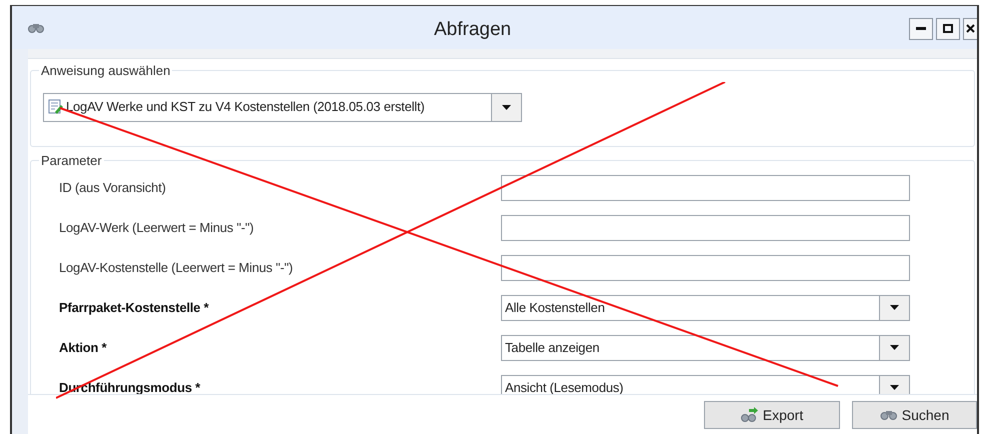 The width and height of the screenshot is (986, 434). Describe the element at coordinates (705, 307) in the screenshot. I see `dropdown: Alle Kostenstellen` at that location.